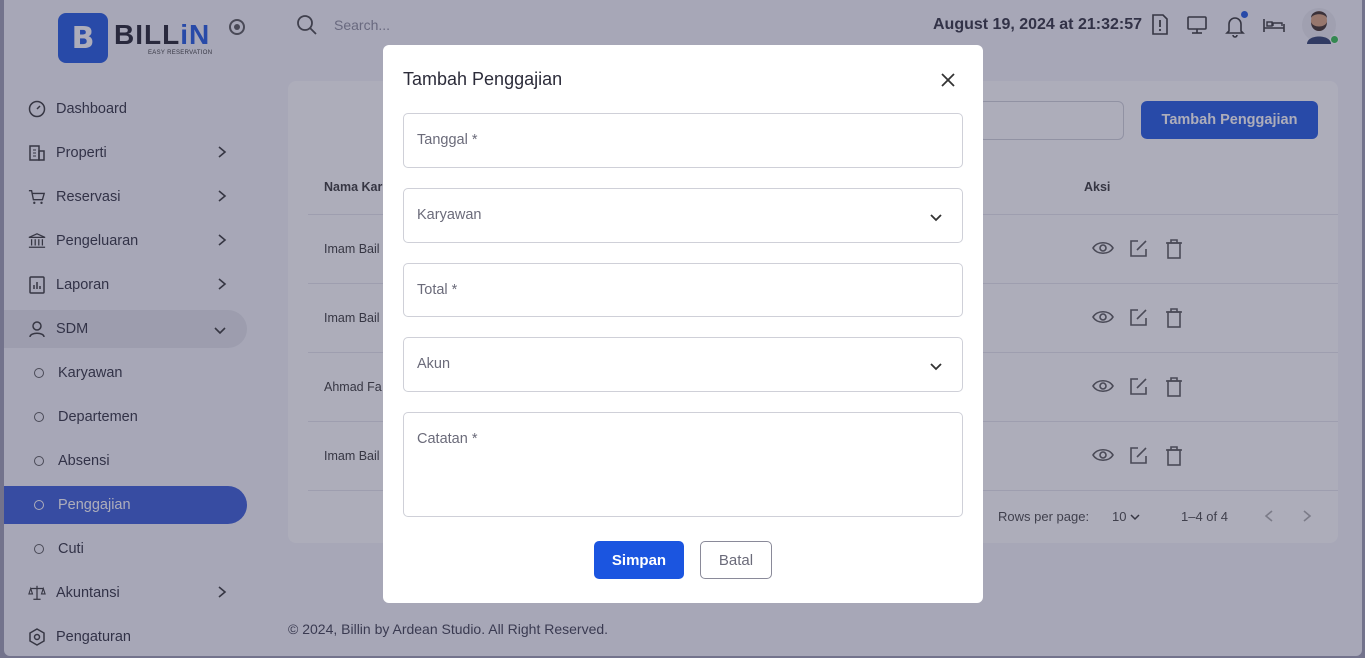 The image size is (1365, 658). What do you see at coordinates (447, 439) in the screenshot?
I see `catatan-label: Catatan *` at bounding box center [447, 439].